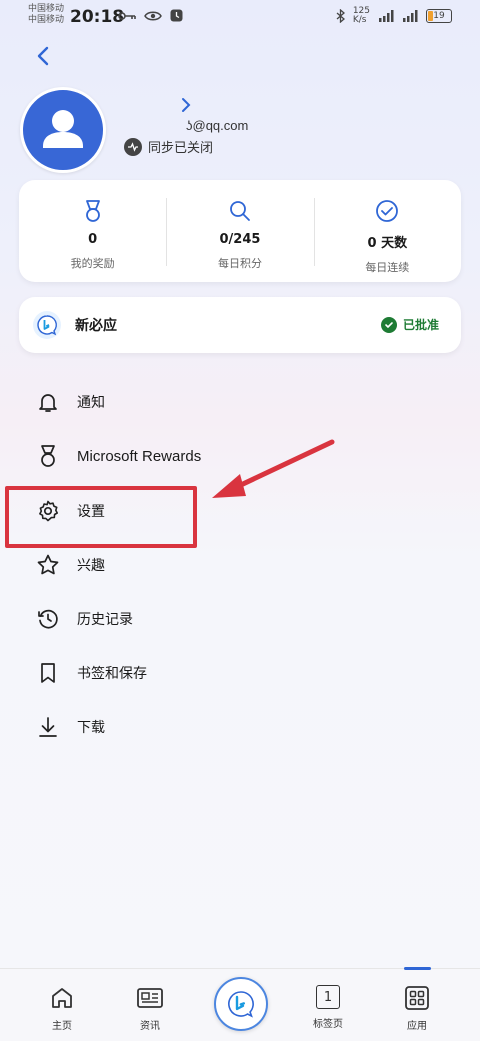 The width and height of the screenshot is (480, 1041). I want to click on status-icons, so click(150, 15).